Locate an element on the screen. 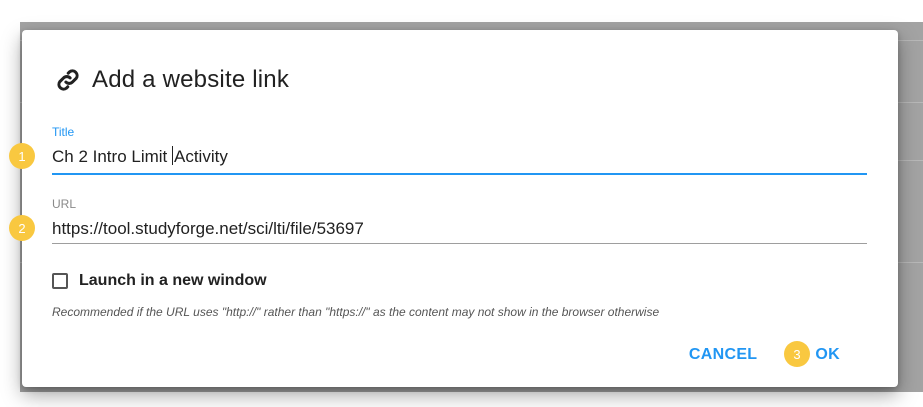  step-marker-1: 1 is located at coordinates (22, 156).